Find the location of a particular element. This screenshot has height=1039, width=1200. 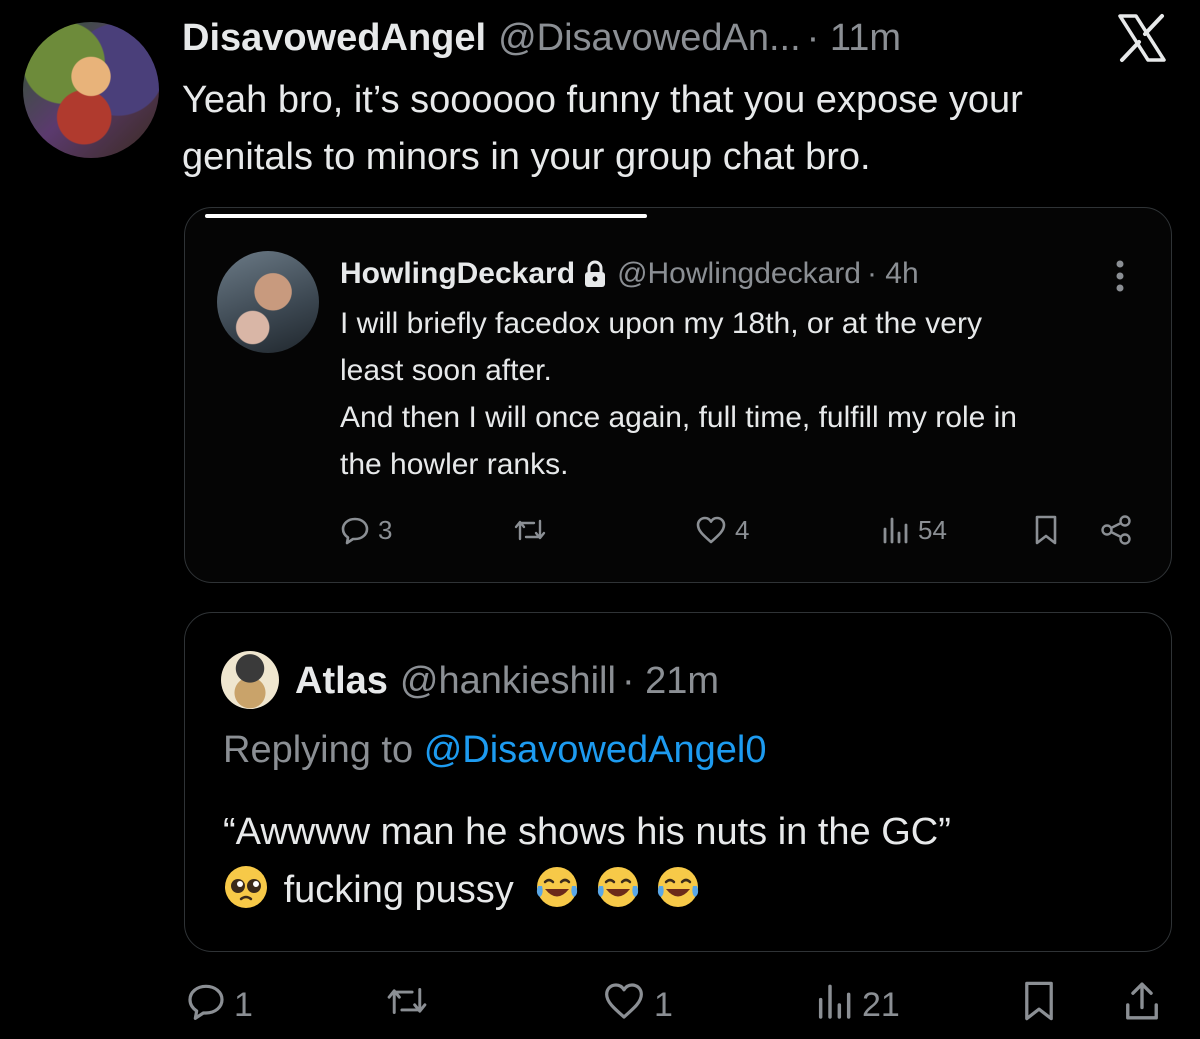

like-button: 1 is located at coordinates (637, 1005).